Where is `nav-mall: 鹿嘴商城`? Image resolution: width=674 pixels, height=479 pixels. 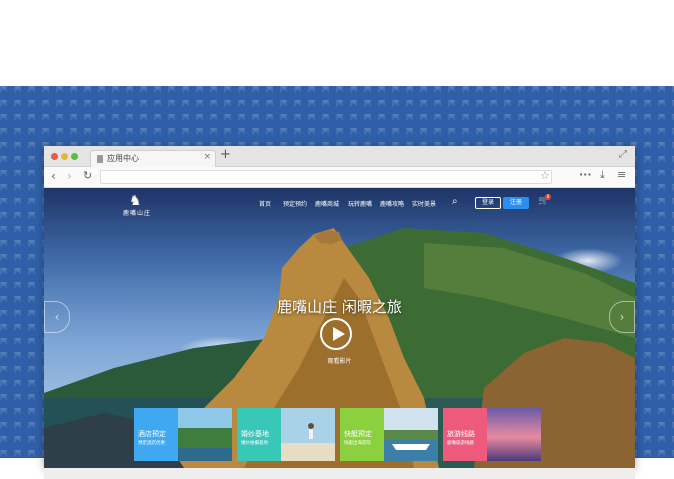 nav-mall: 鹿嘴商城 is located at coordinates (327, 203).